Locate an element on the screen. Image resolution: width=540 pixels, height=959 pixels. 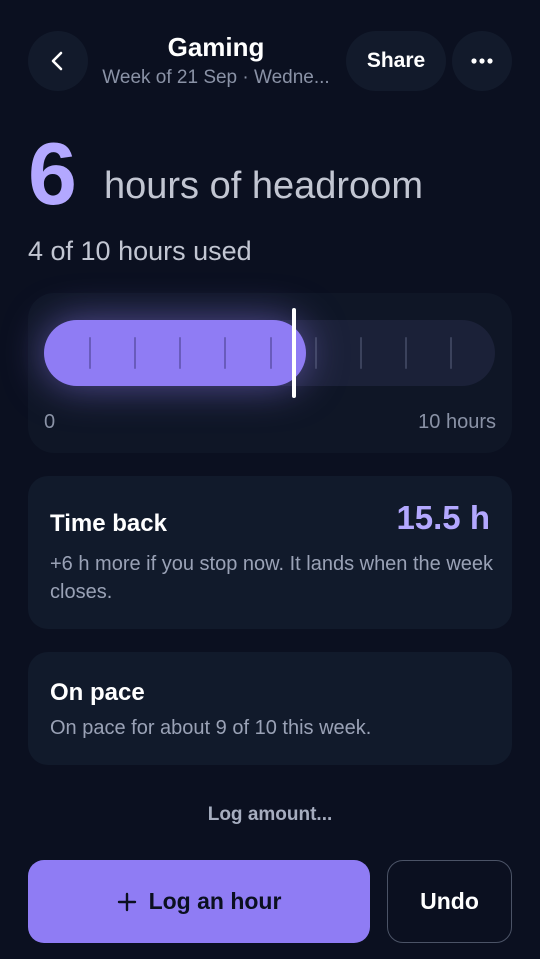
more-button is located at coordinates (482, 61).